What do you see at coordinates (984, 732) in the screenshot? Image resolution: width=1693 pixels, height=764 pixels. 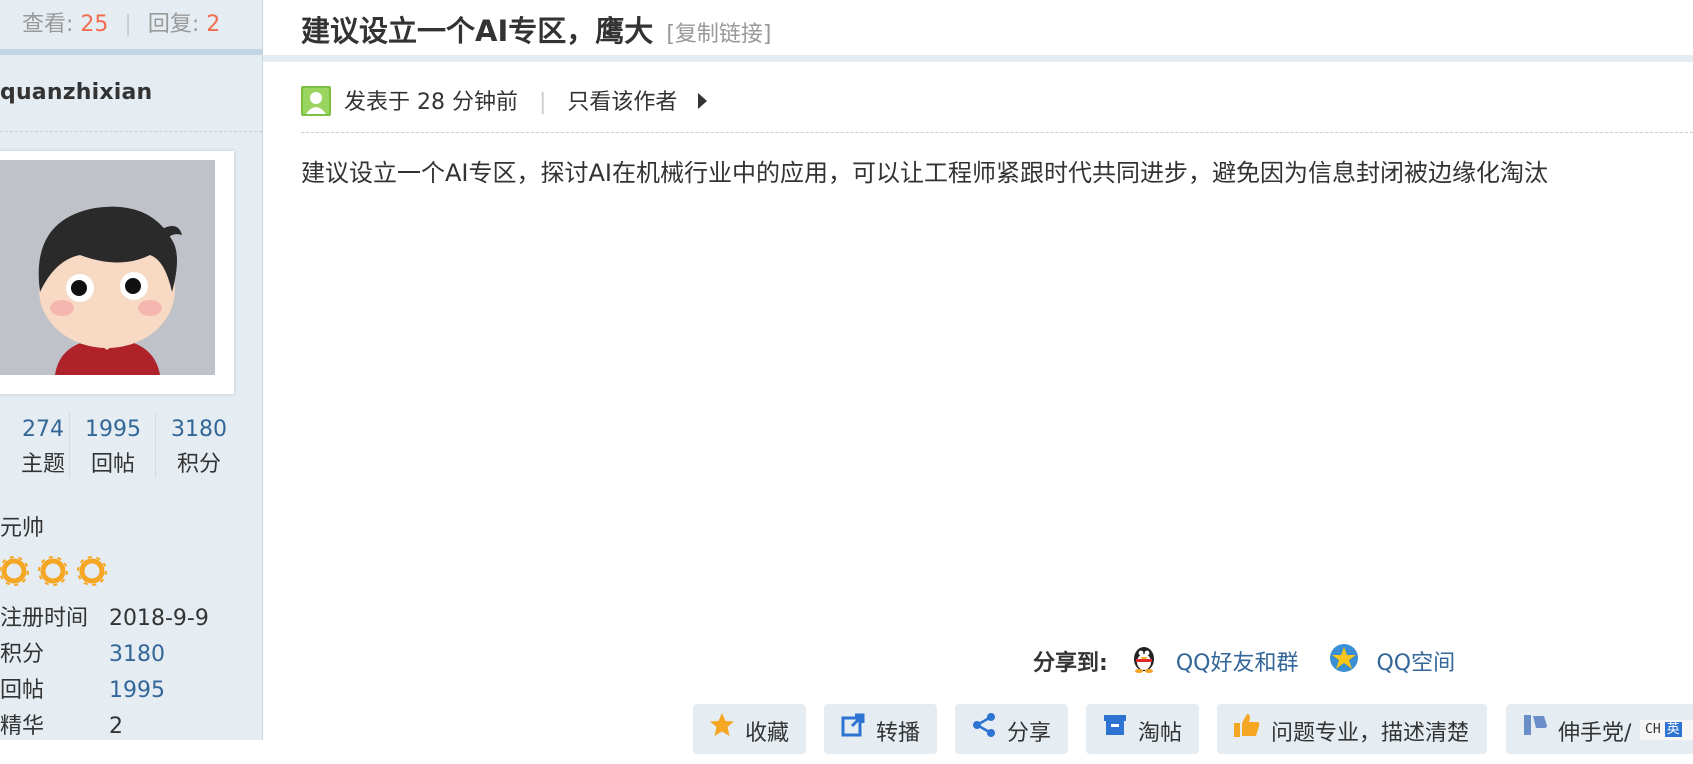 I see `share-icon` at bounding box center [984, 732].